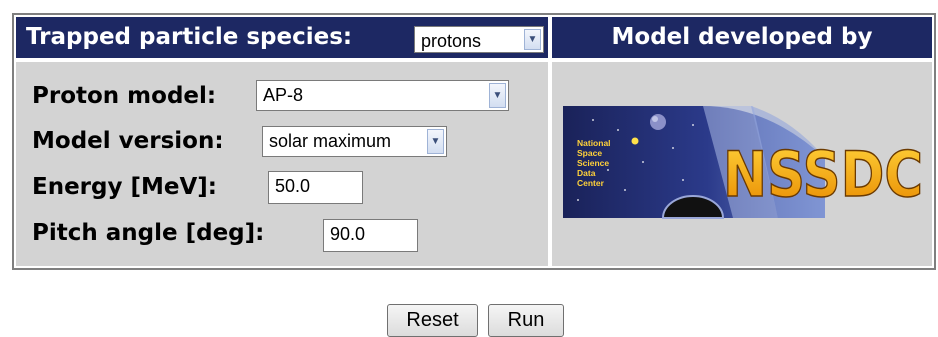  What do you see at coordinates (594, 143) in the screenshot?
I see `logo-small-text-1: National` at bounding box center [594, 143].